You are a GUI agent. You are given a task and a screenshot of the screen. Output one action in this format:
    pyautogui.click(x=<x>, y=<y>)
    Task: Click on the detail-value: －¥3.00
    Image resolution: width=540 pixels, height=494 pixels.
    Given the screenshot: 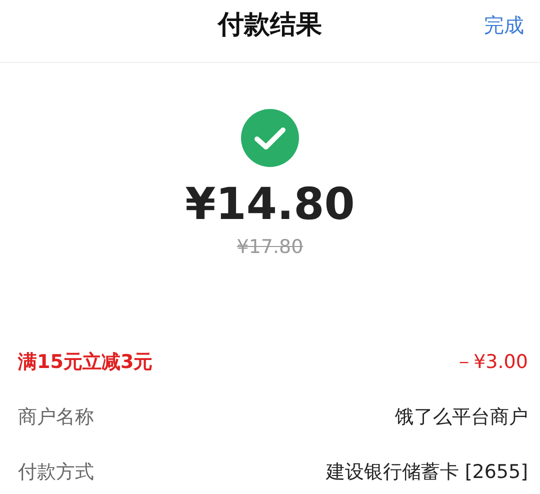 What is the action you would take?
    pyautogui.click(x=491, y=363)
    